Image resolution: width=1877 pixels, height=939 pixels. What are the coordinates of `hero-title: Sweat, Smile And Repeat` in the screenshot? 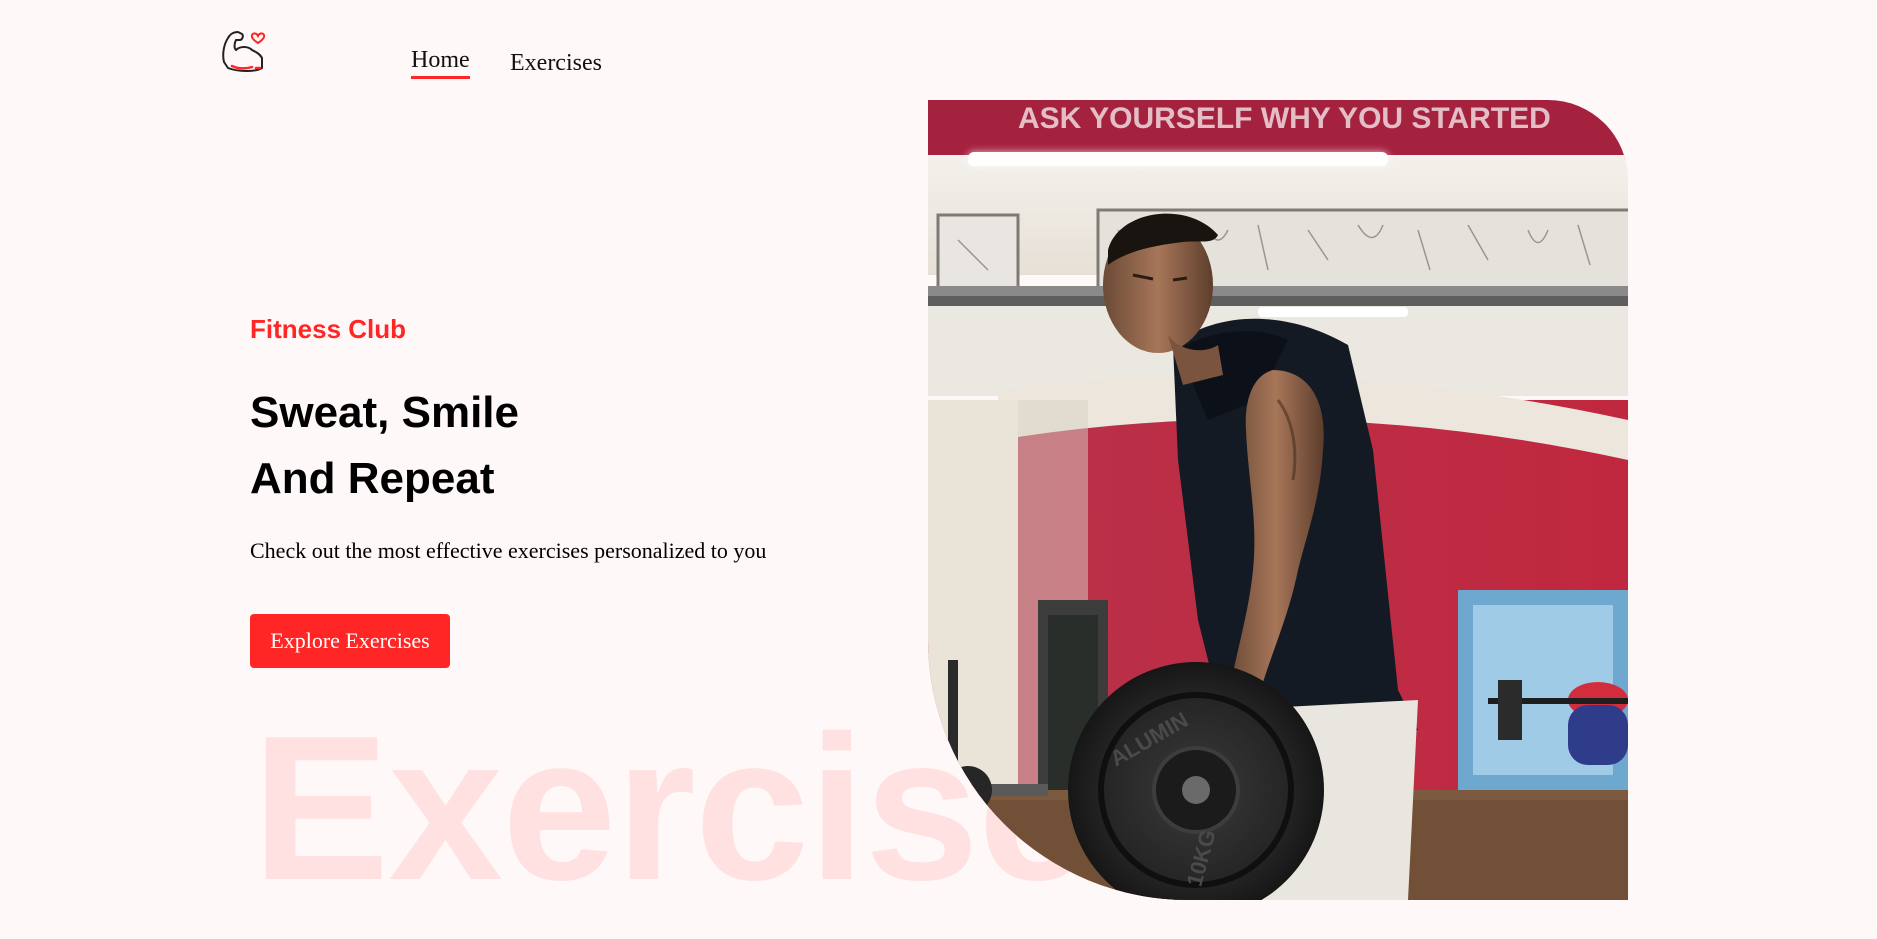 It's located at (384, 446).